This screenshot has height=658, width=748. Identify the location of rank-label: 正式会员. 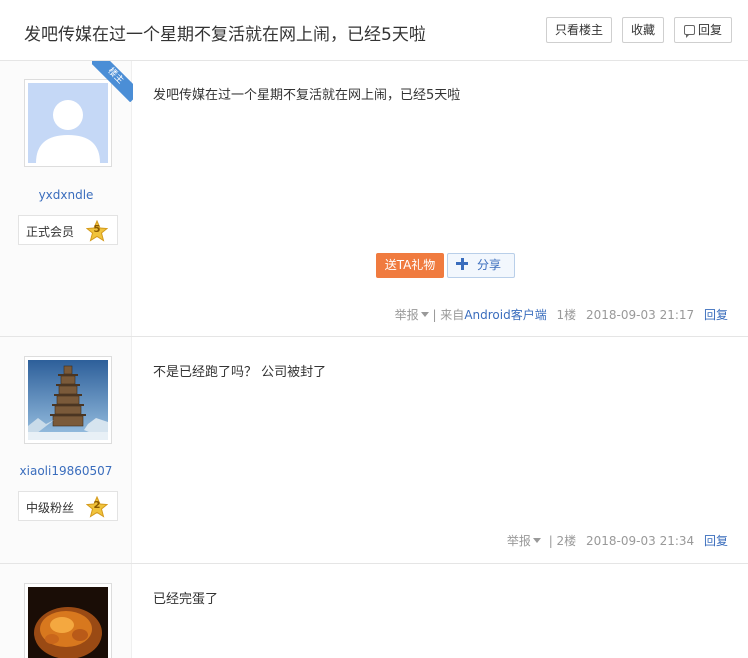
(50, 232).